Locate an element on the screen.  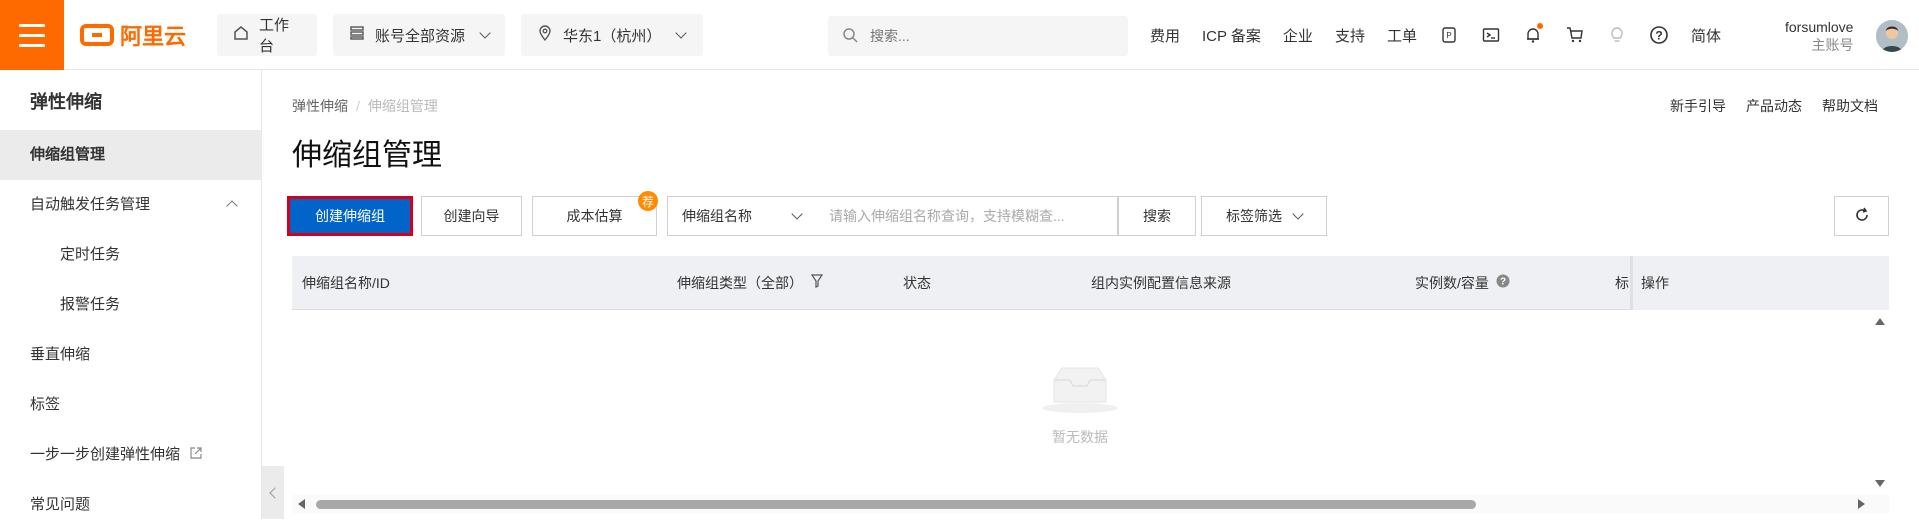
brand-name: 阿里云 is located at coordinates (153, 36).